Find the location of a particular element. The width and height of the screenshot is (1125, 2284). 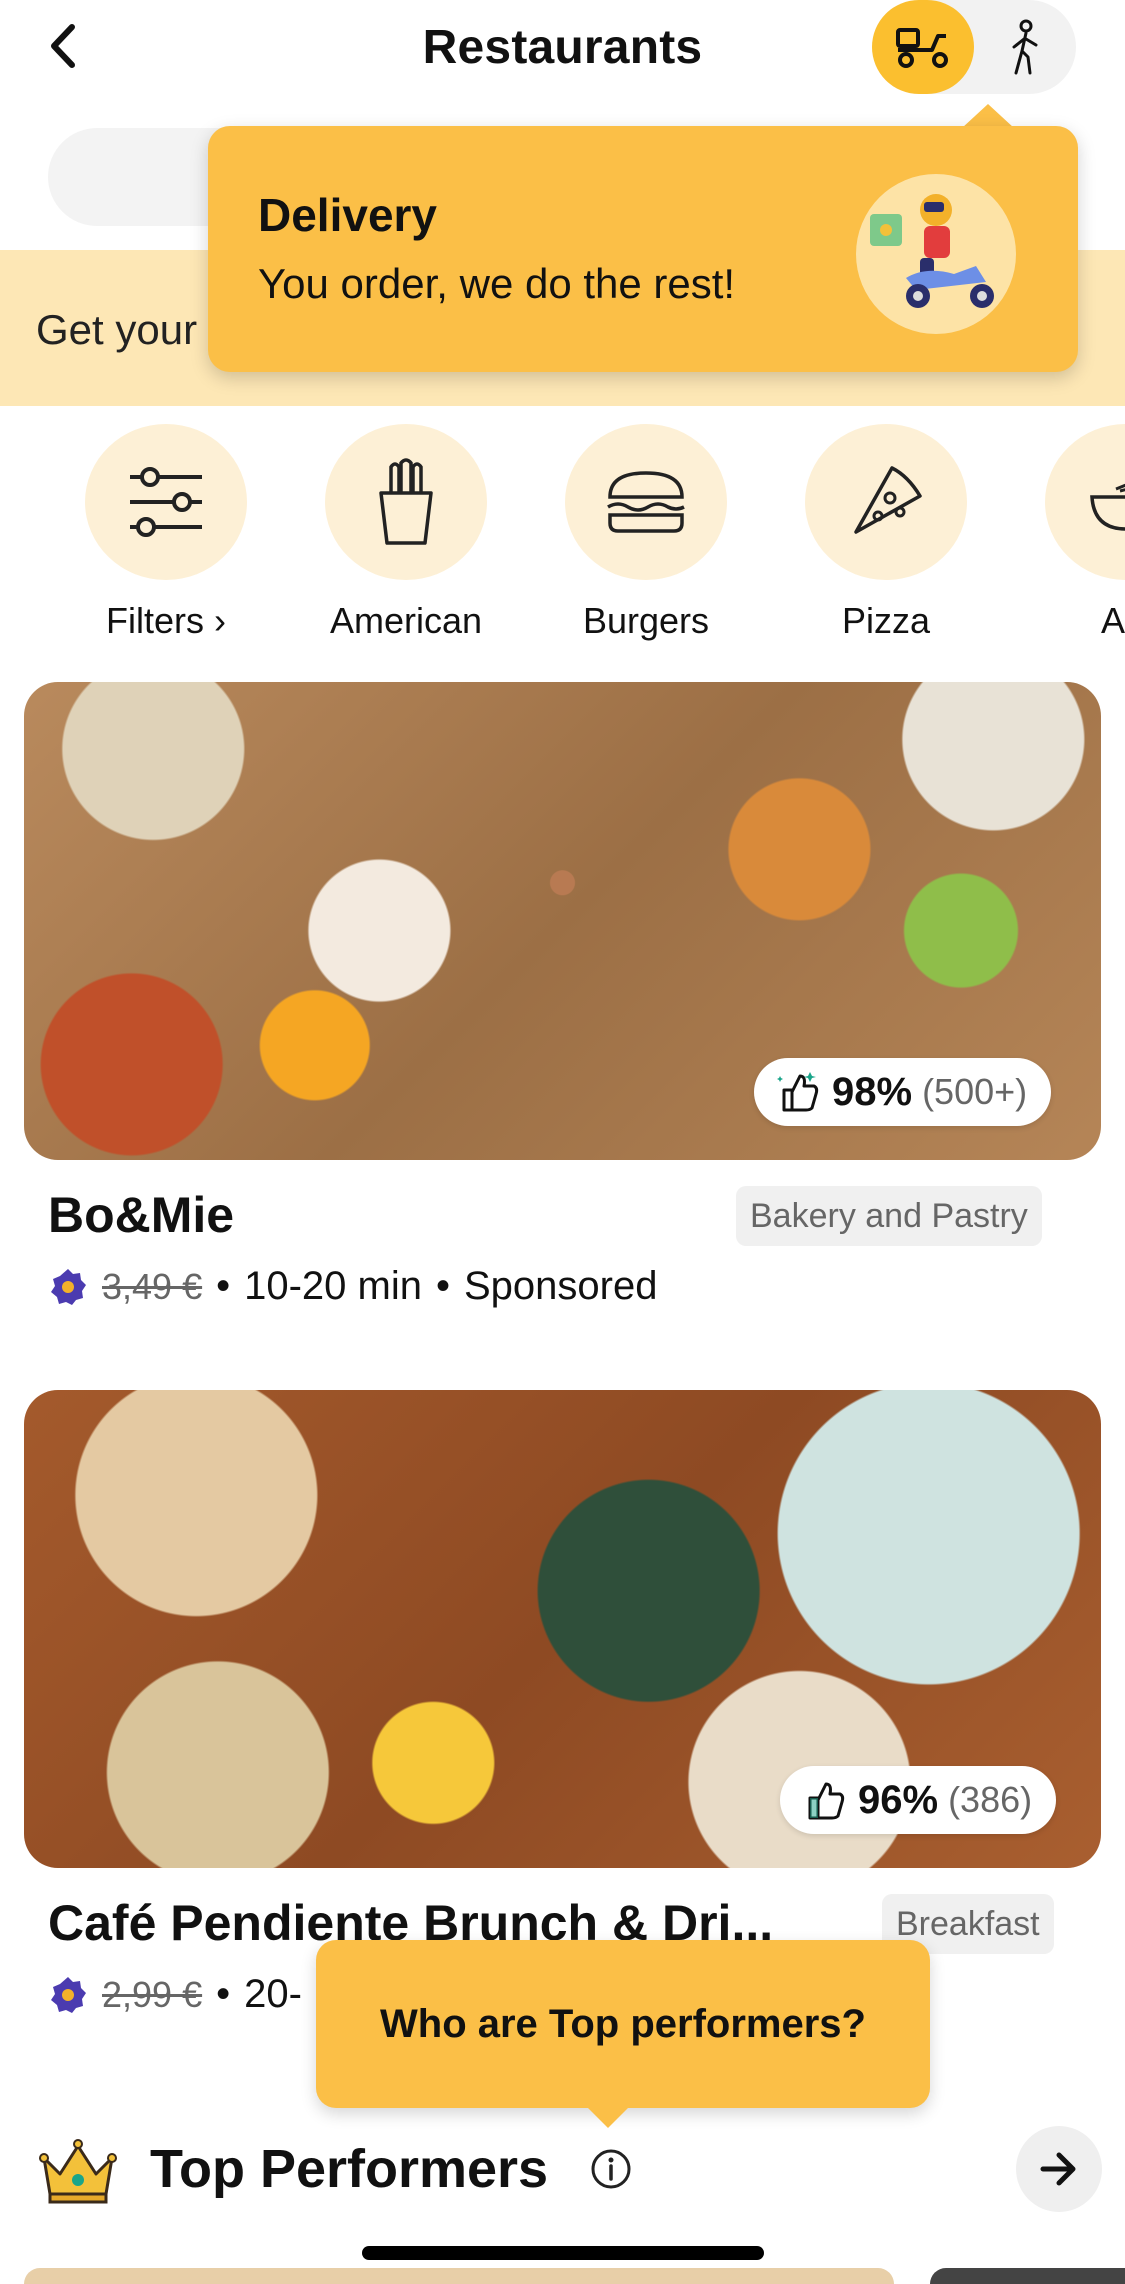

delivery-time: 10-20 min is located at coordinates (333, 1286).